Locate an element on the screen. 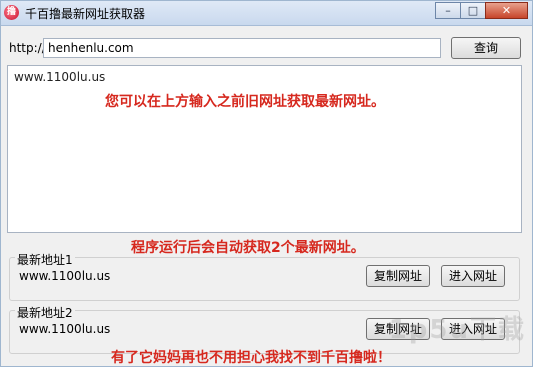  latest-address-1-group: 最新地址1 www.1100lu.us 复制网址 进入网址 is located at coordinates (264, 276).